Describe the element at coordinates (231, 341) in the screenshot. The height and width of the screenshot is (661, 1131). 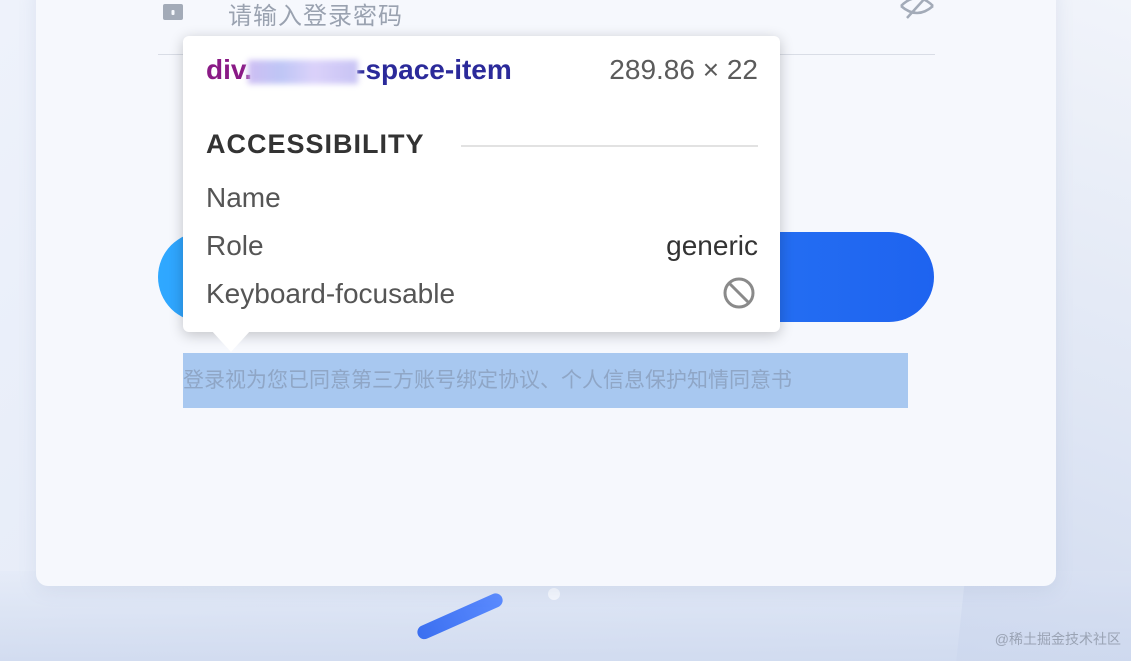
I see `tooltip-arrow` at that location.